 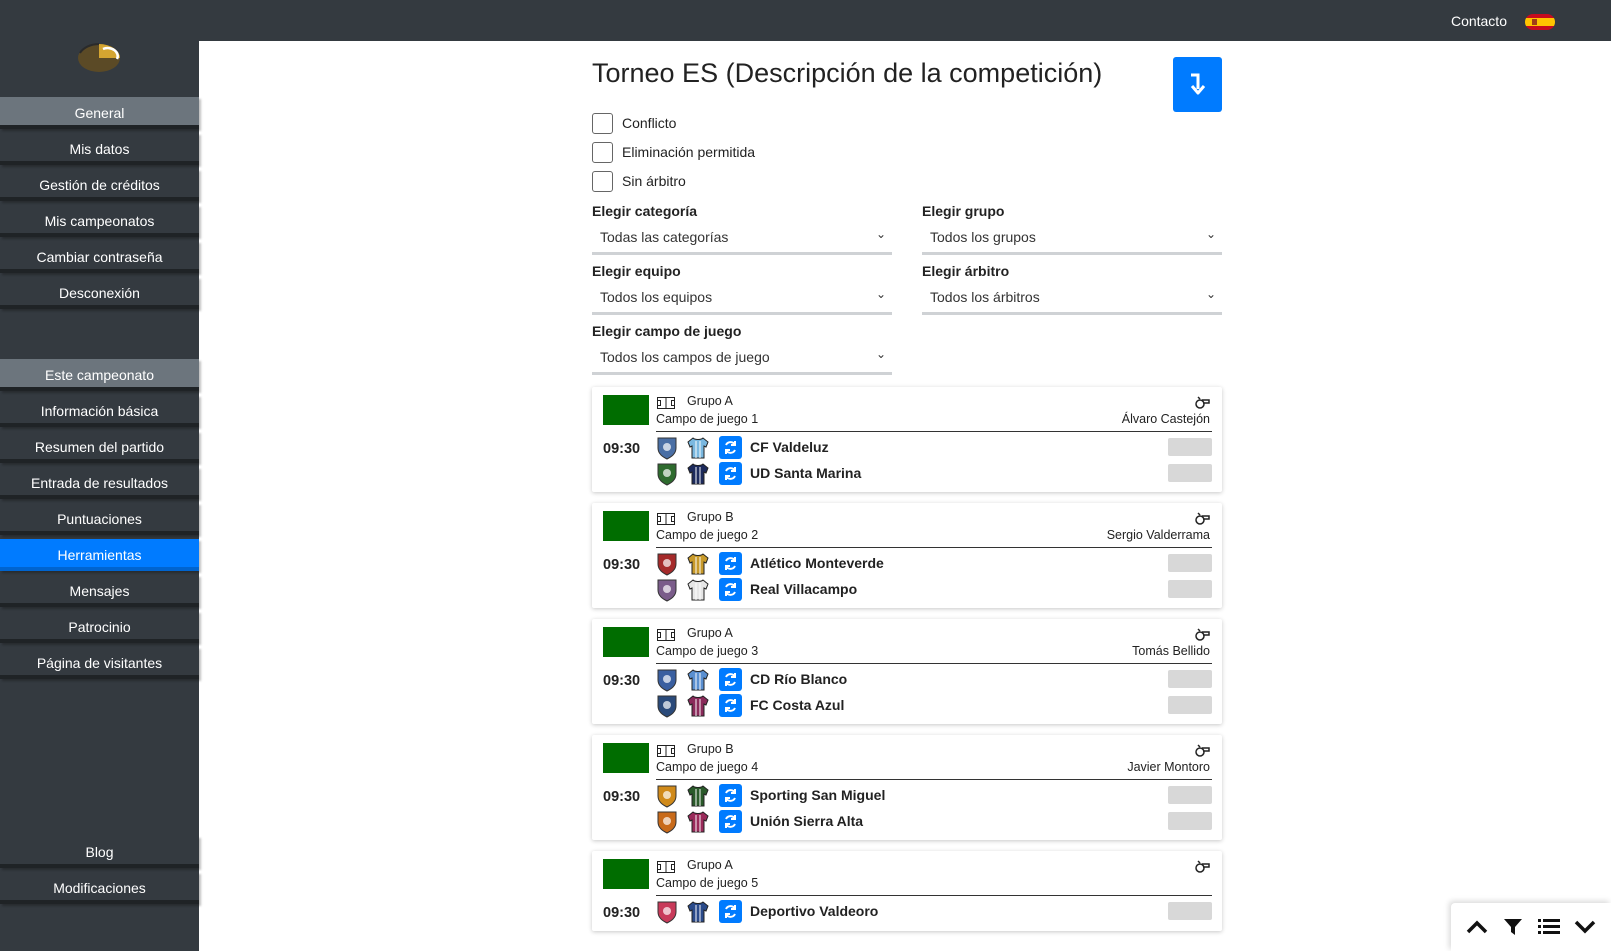 What do you see at coordinates (99, 293) in the screenshot?
I see `sidebar-item-desconexion: Desconexión` at bounding box center [99, 293].